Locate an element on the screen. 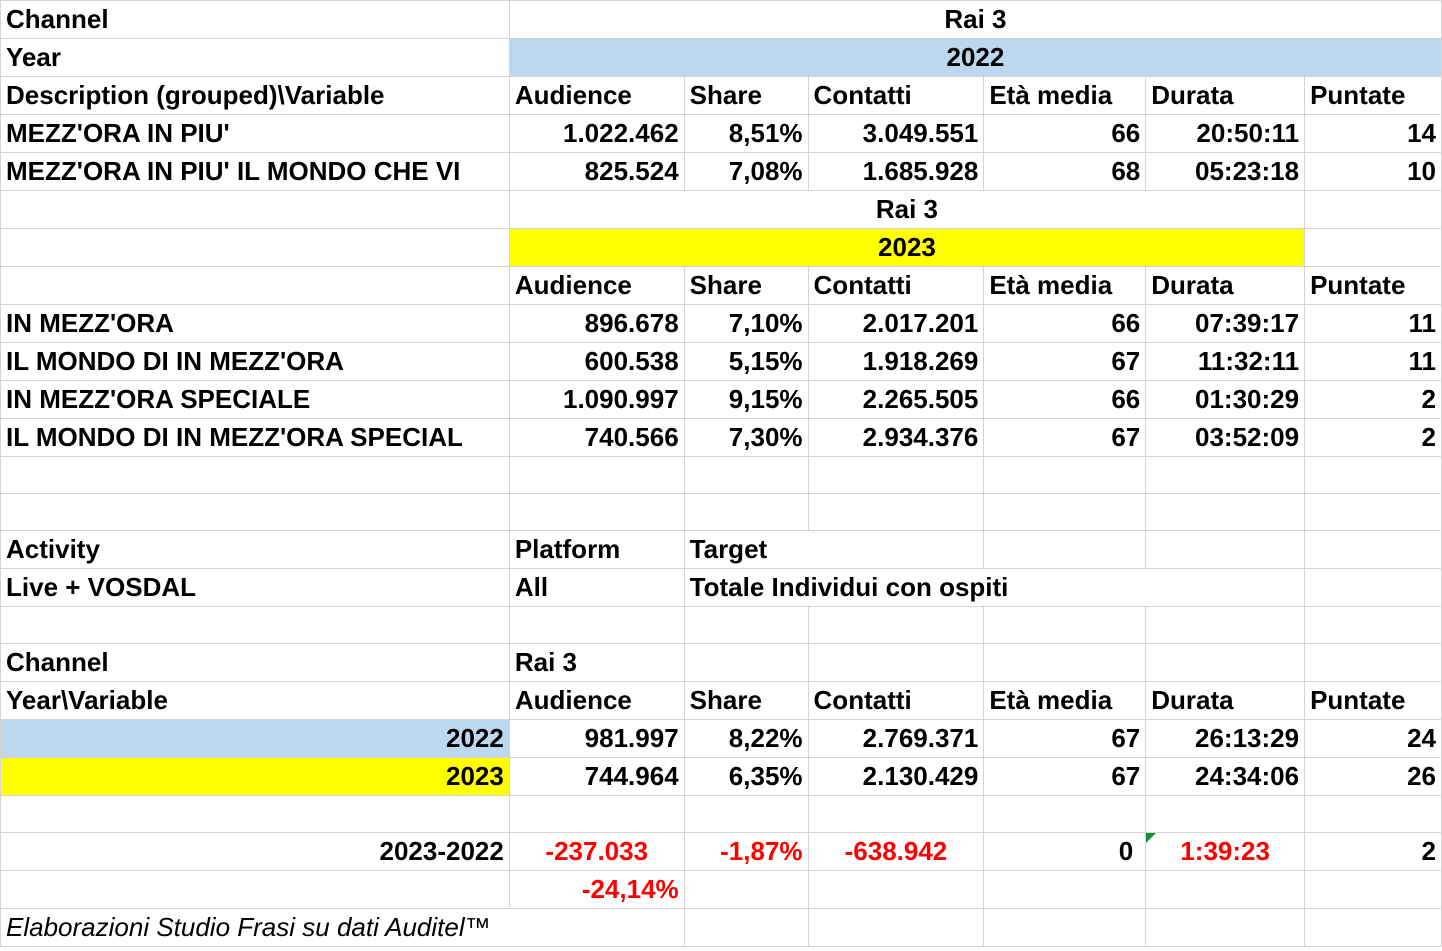  cell-activity-label: Activity is located at coordinates (255, 549).